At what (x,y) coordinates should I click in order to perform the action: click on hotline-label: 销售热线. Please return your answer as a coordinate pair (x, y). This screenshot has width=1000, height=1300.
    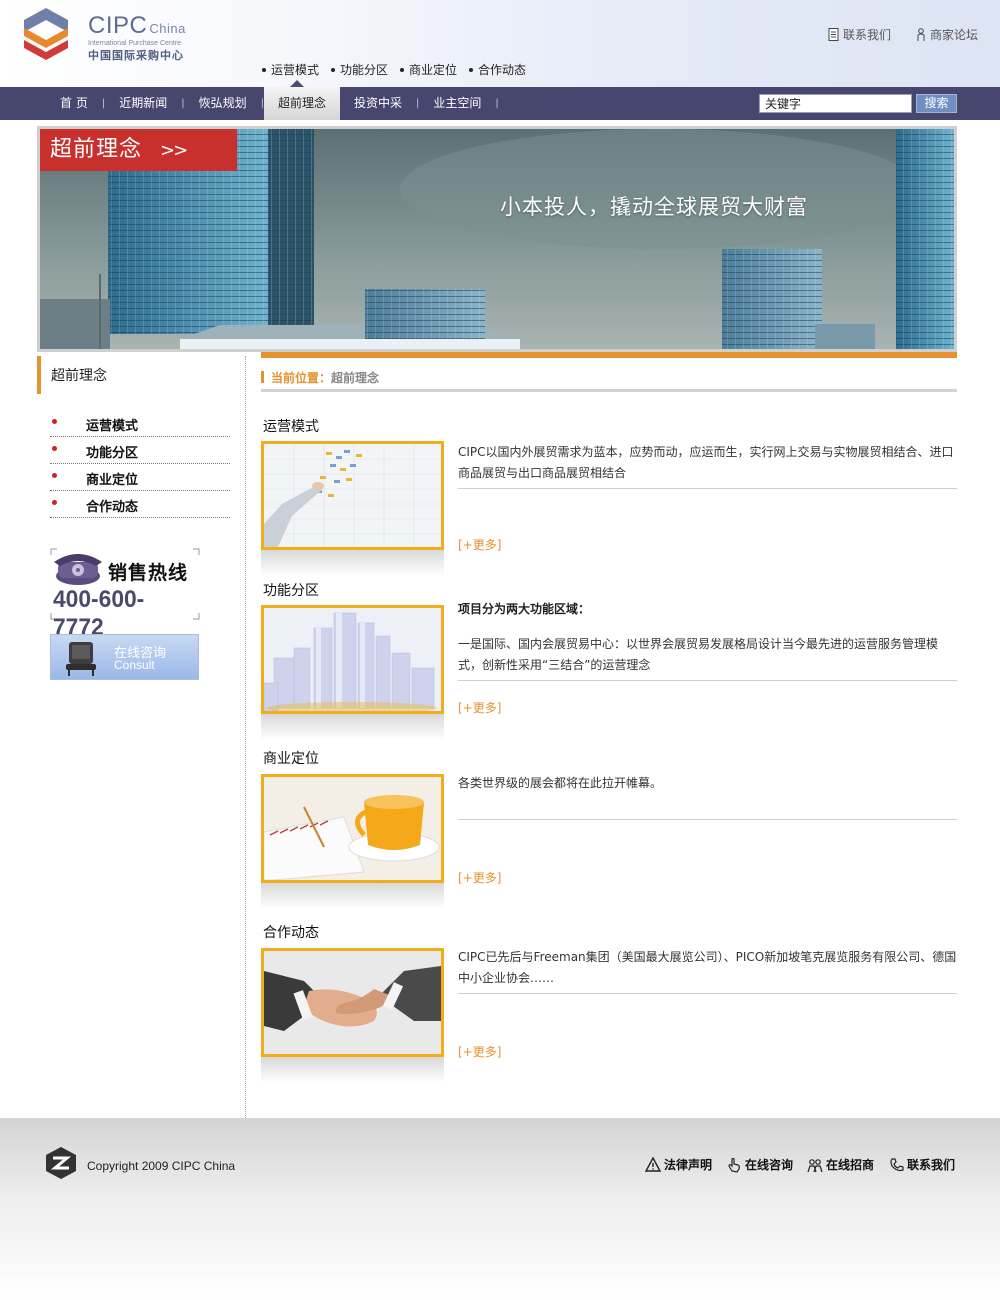
    Looking at the image, I should click on (148, 573).